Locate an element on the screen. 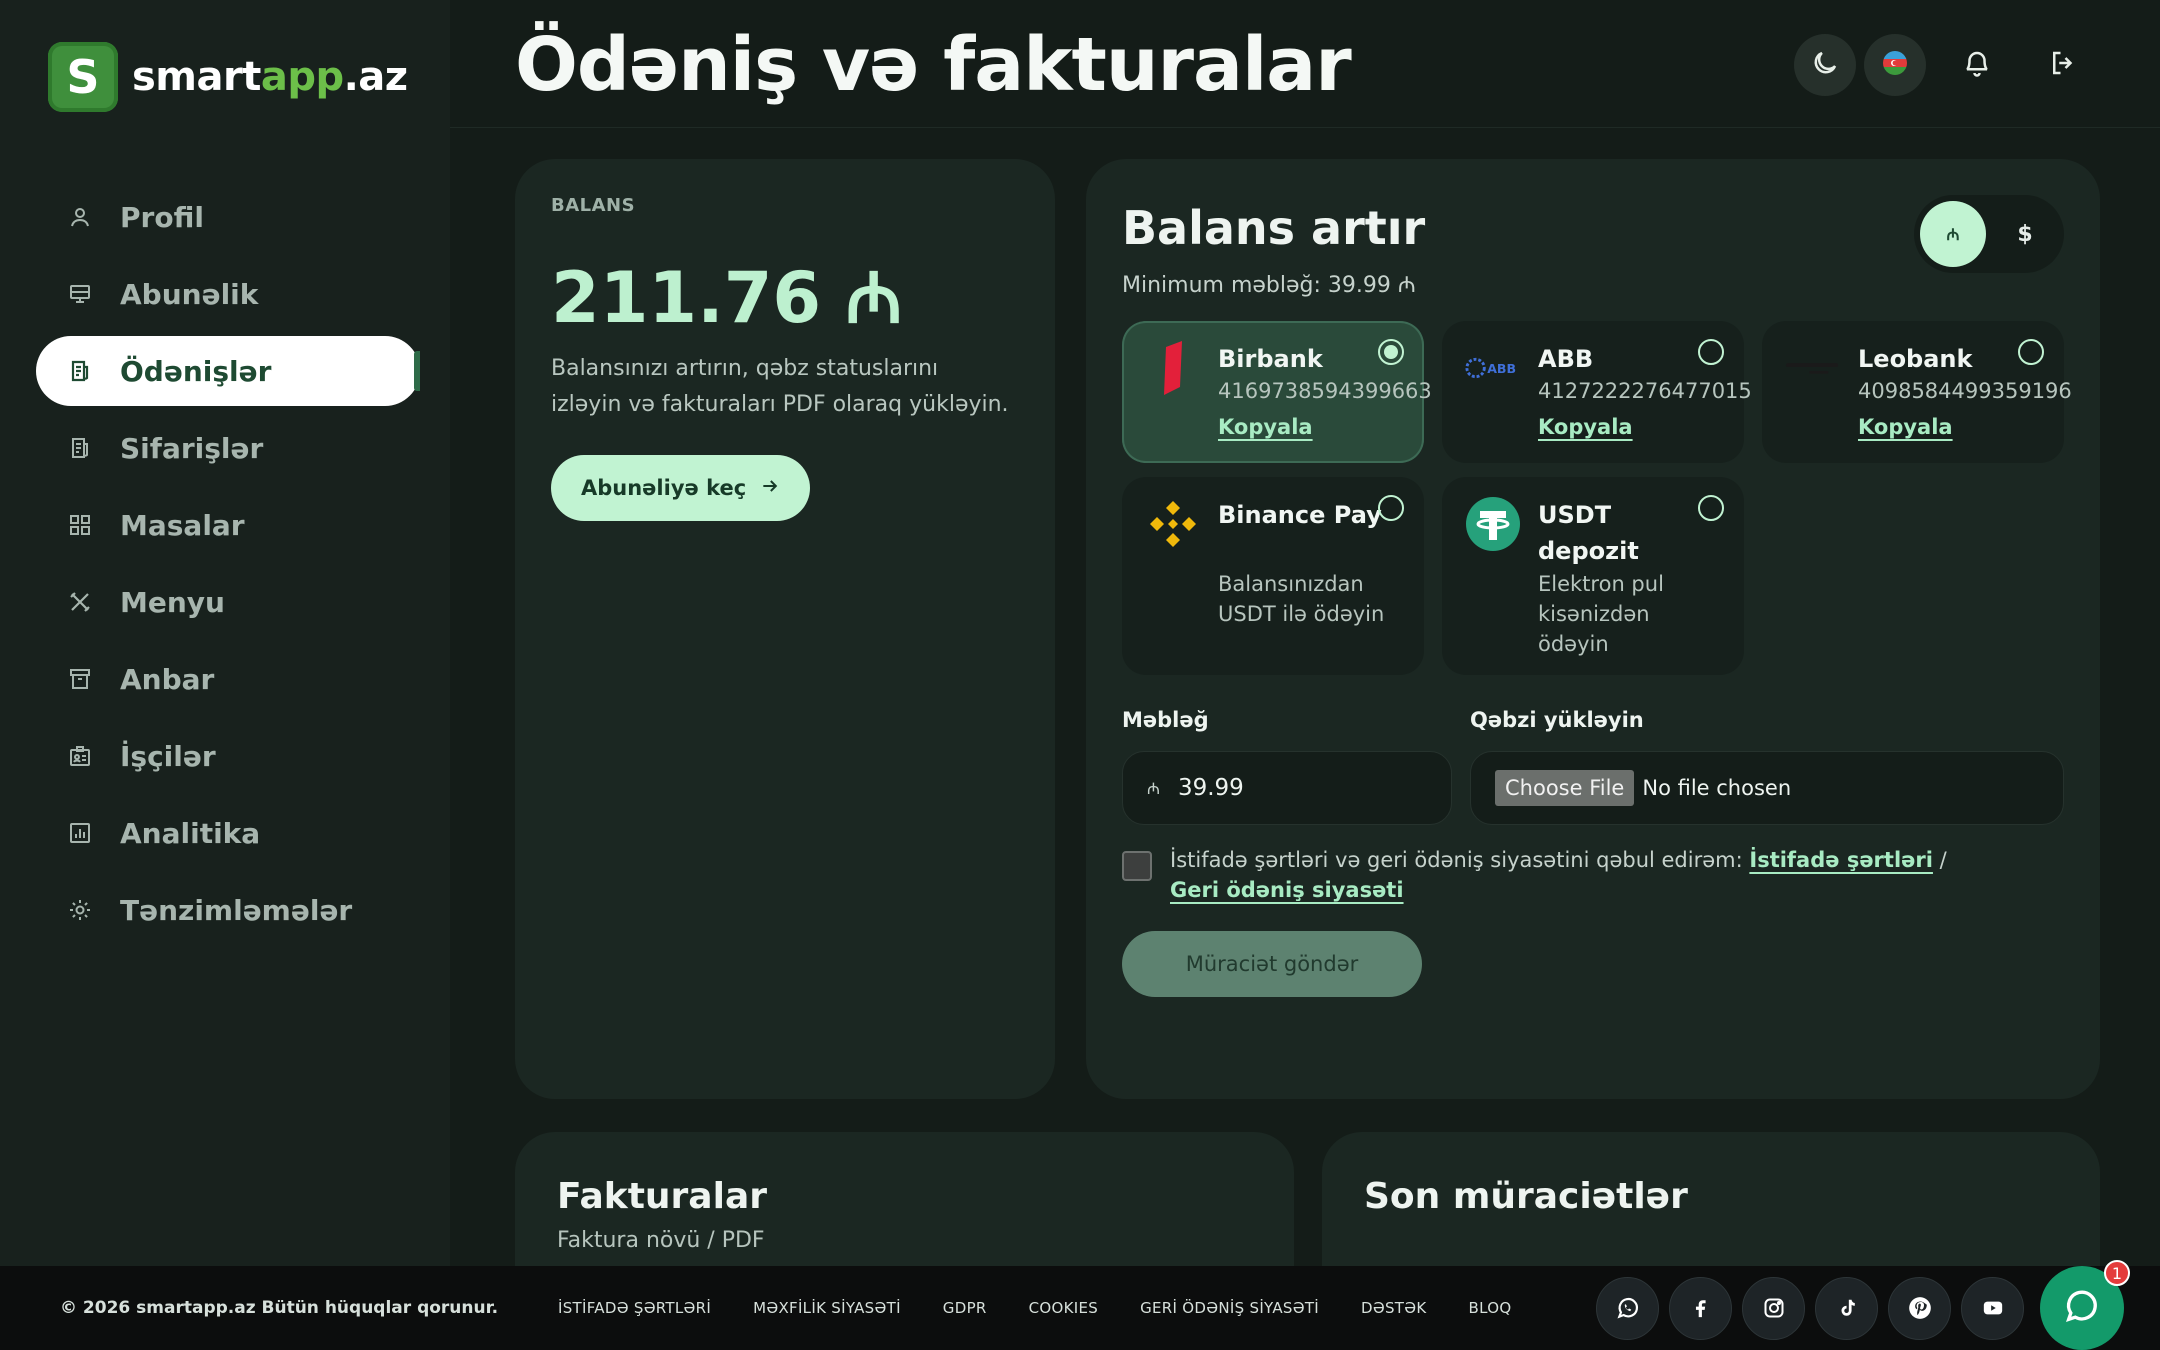 The image size is (2160, 1350). logout-icon is located at coordinates (2063, 65).